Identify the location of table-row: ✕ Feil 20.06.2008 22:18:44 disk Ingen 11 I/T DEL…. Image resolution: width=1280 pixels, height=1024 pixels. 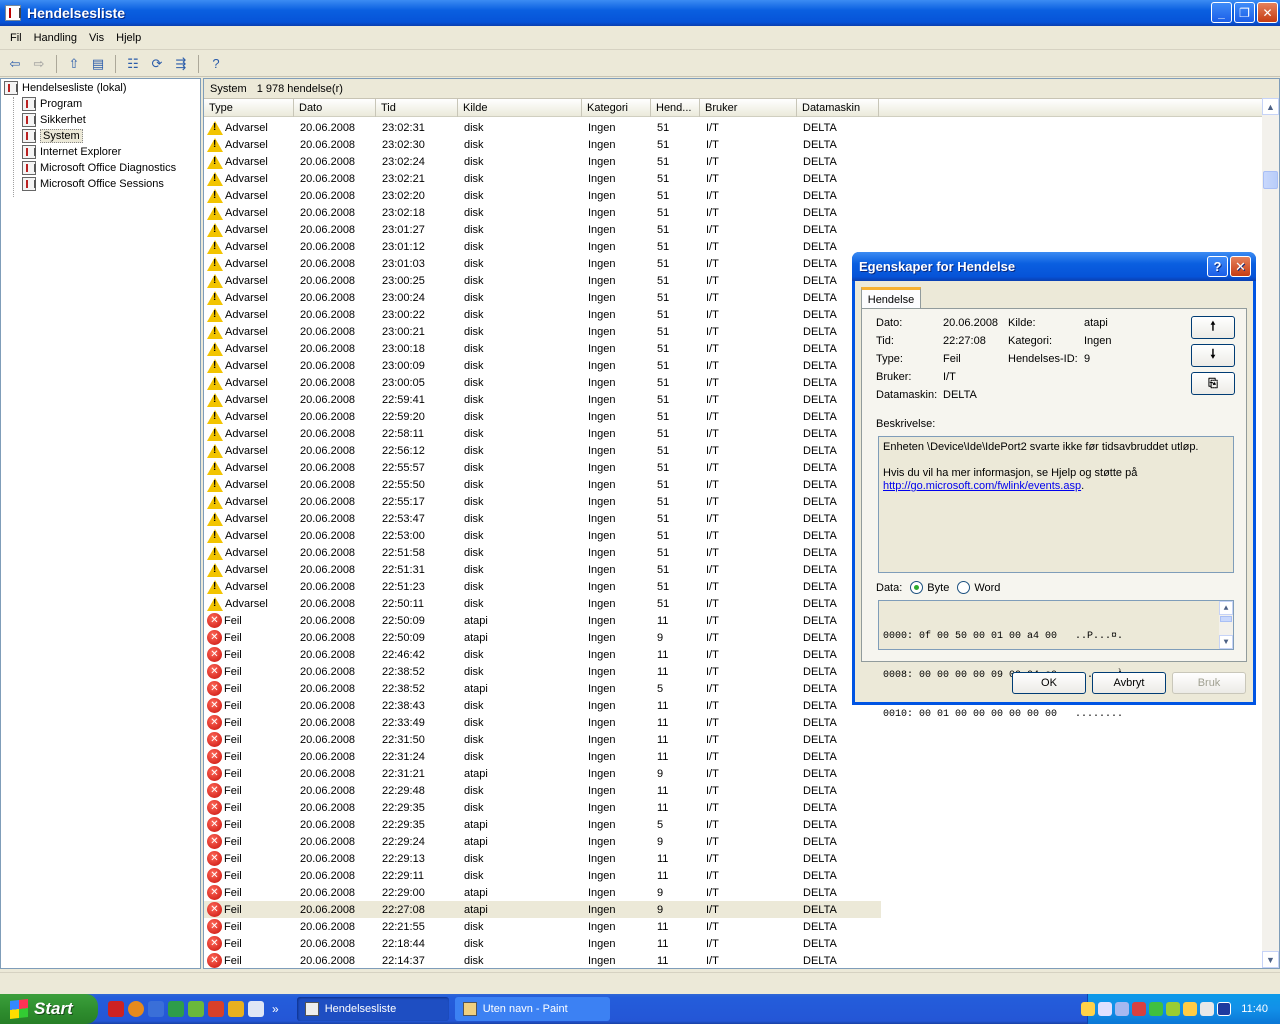
(734, 943).